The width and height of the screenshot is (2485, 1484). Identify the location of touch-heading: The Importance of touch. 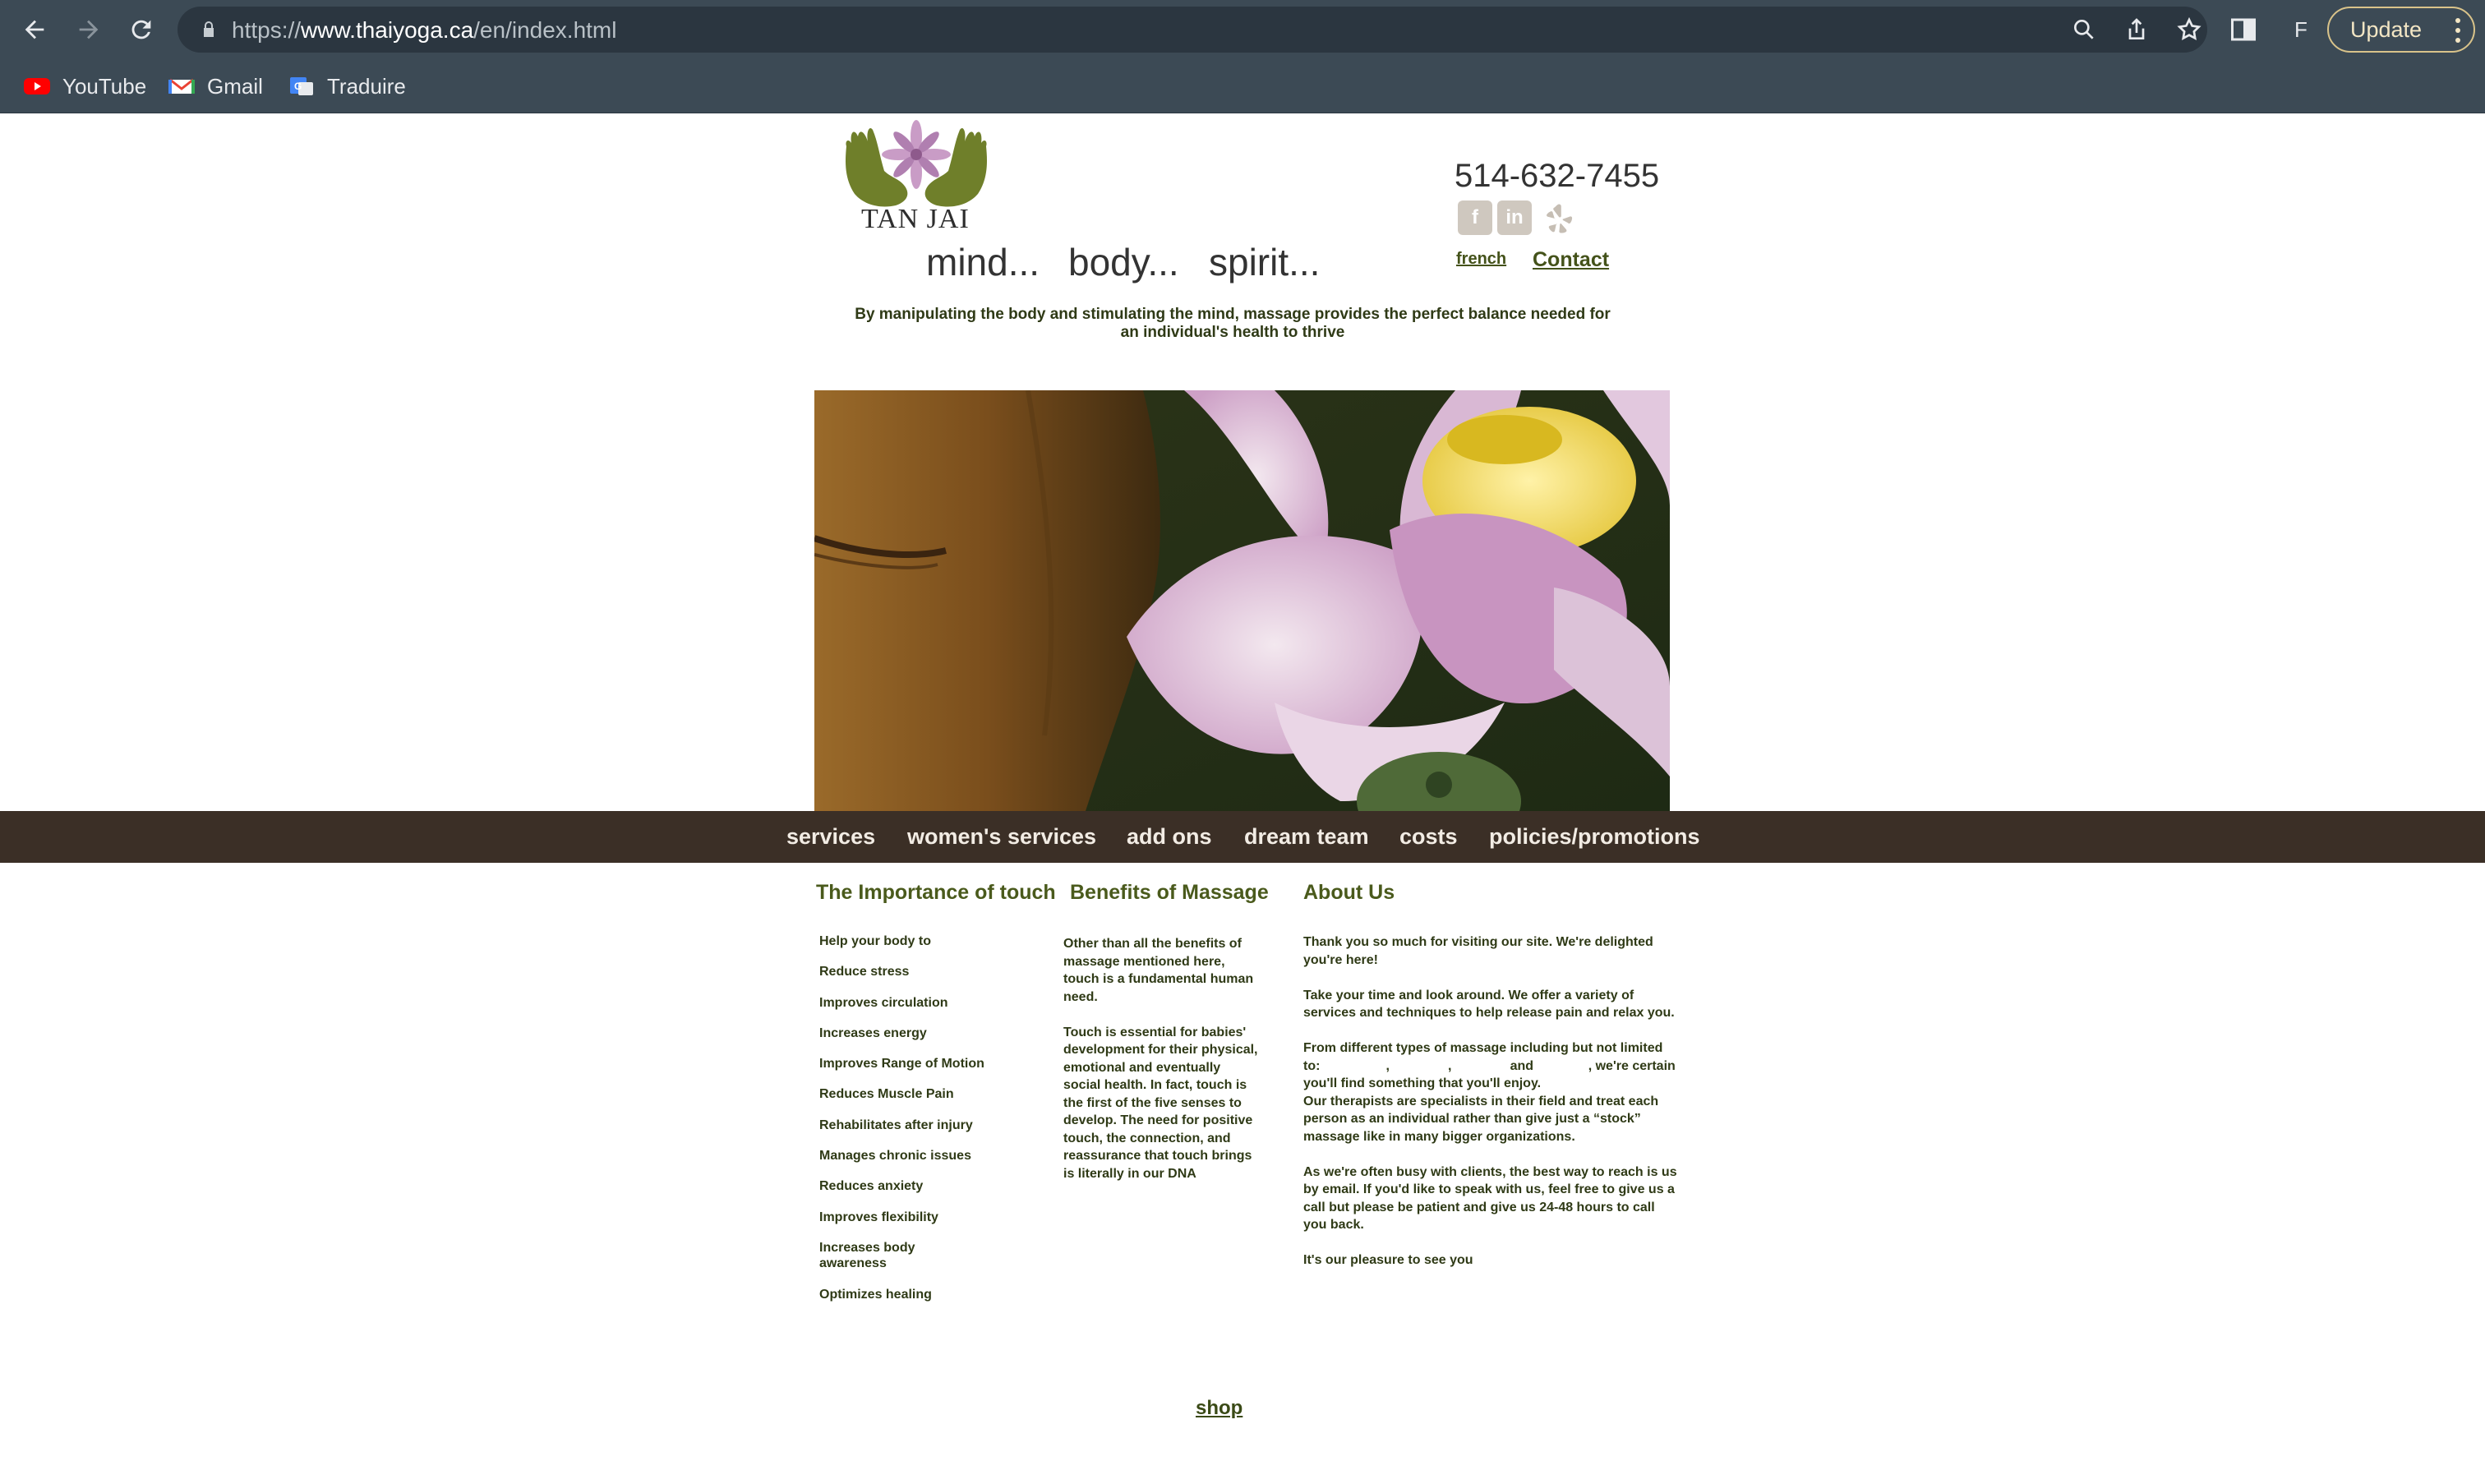
(936, 893).